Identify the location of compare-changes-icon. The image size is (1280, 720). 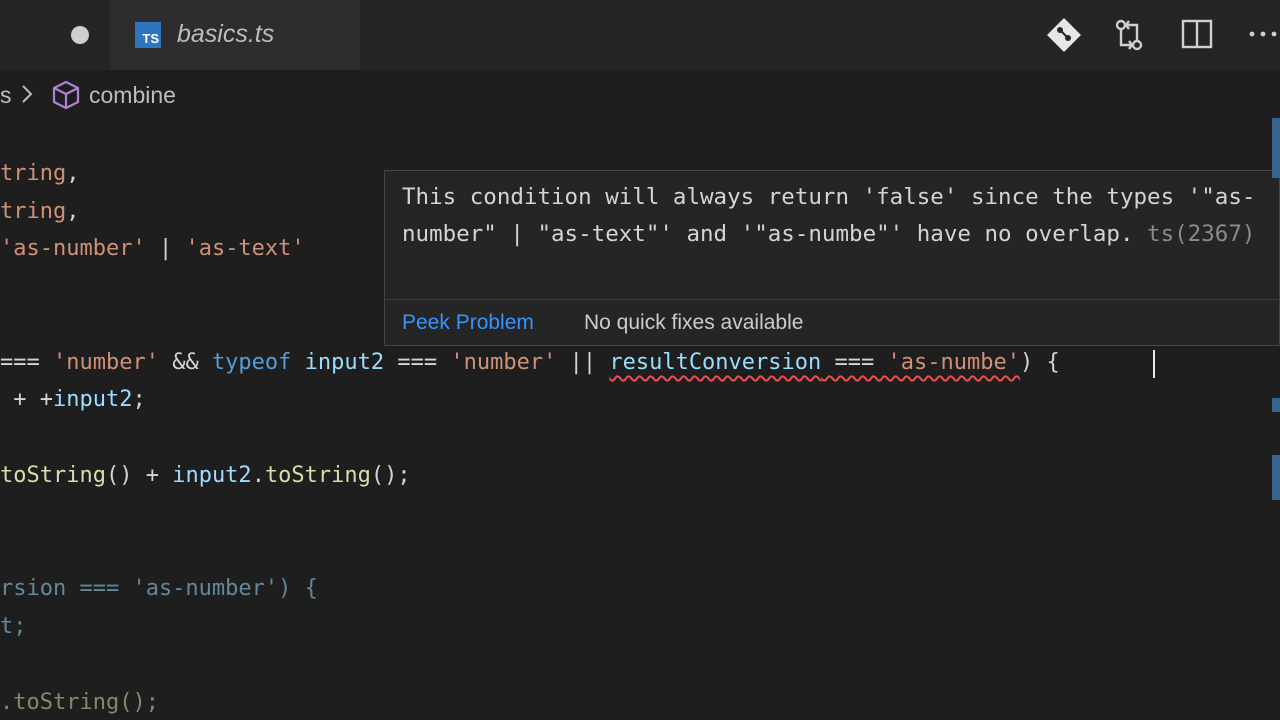
(1129, 35).